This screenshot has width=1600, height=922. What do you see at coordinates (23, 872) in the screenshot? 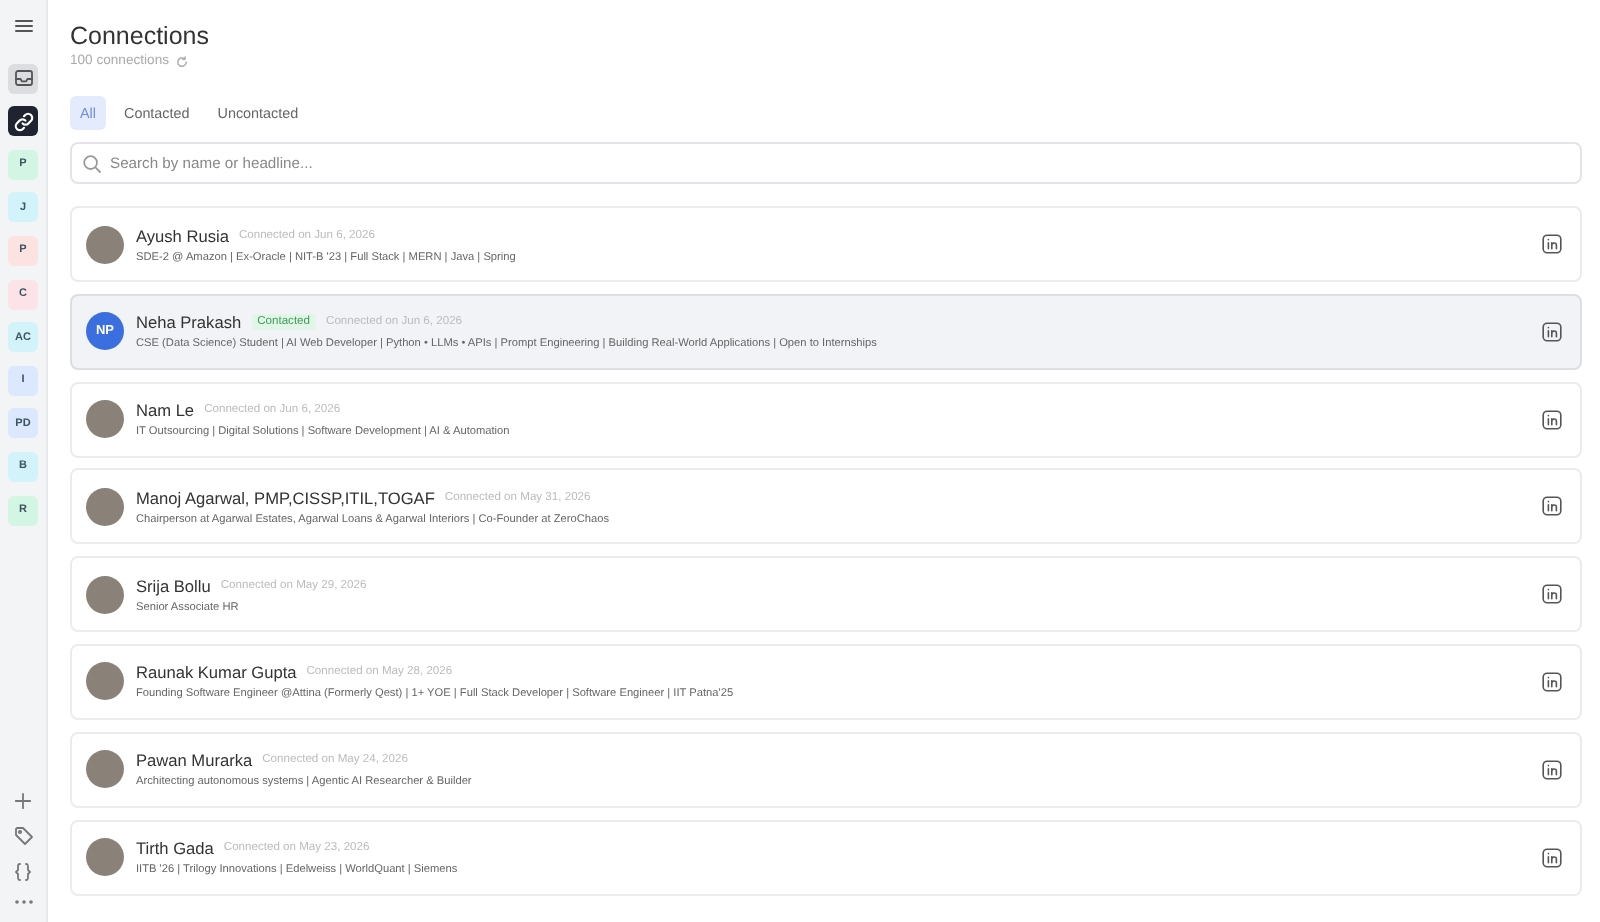
I see `braces-icon` at bounding box center [23, 872].